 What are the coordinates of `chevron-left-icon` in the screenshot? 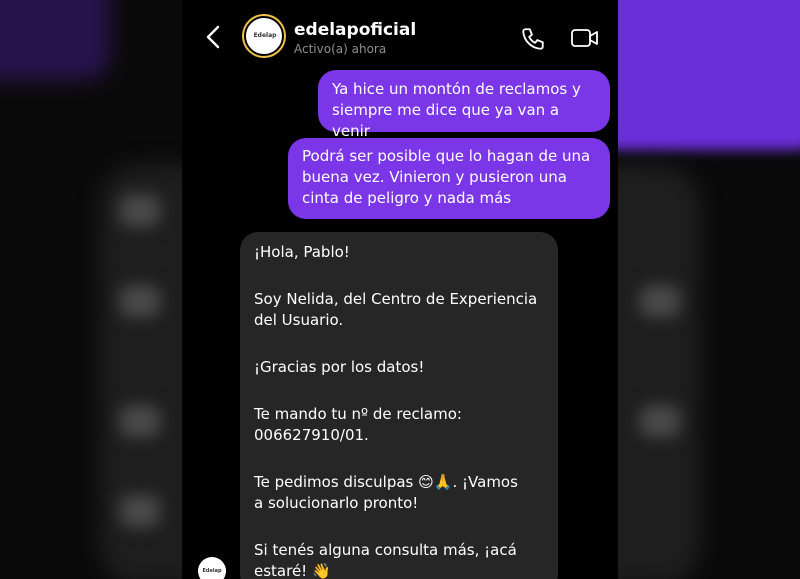 It's located at (213, 37).